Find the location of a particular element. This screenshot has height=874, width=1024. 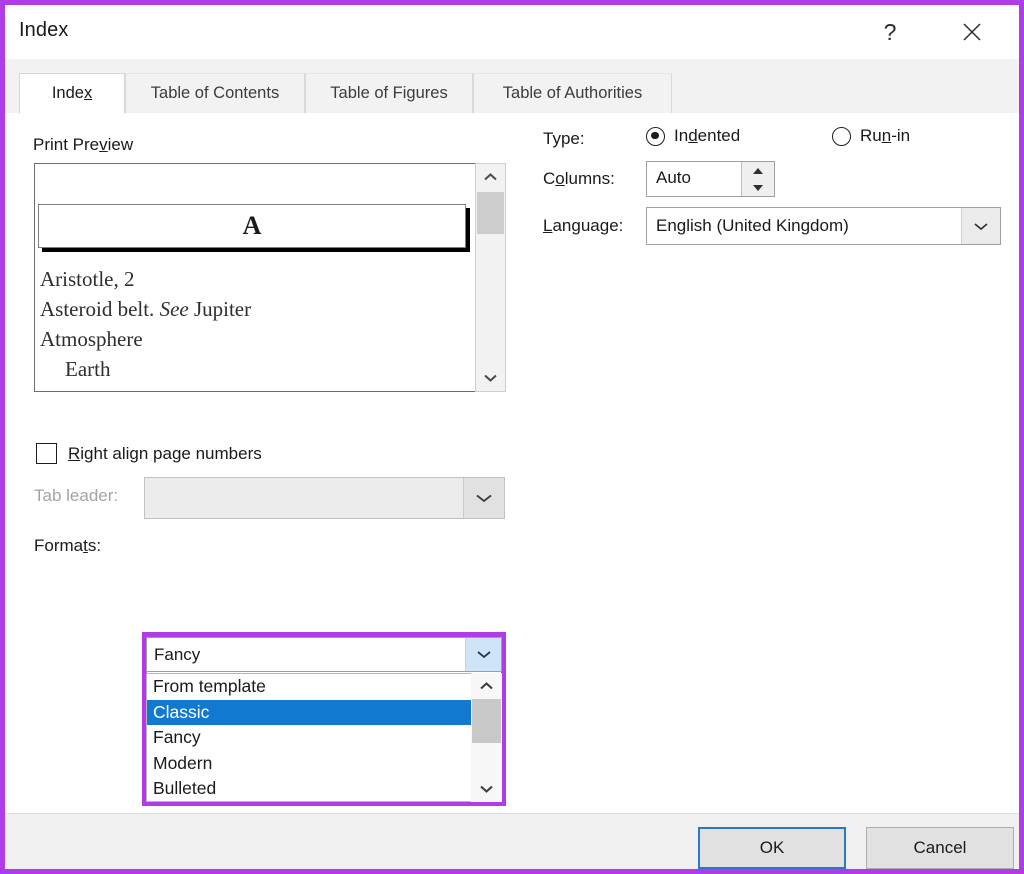

preview-scrollbar is located at coordinates (490, 277).